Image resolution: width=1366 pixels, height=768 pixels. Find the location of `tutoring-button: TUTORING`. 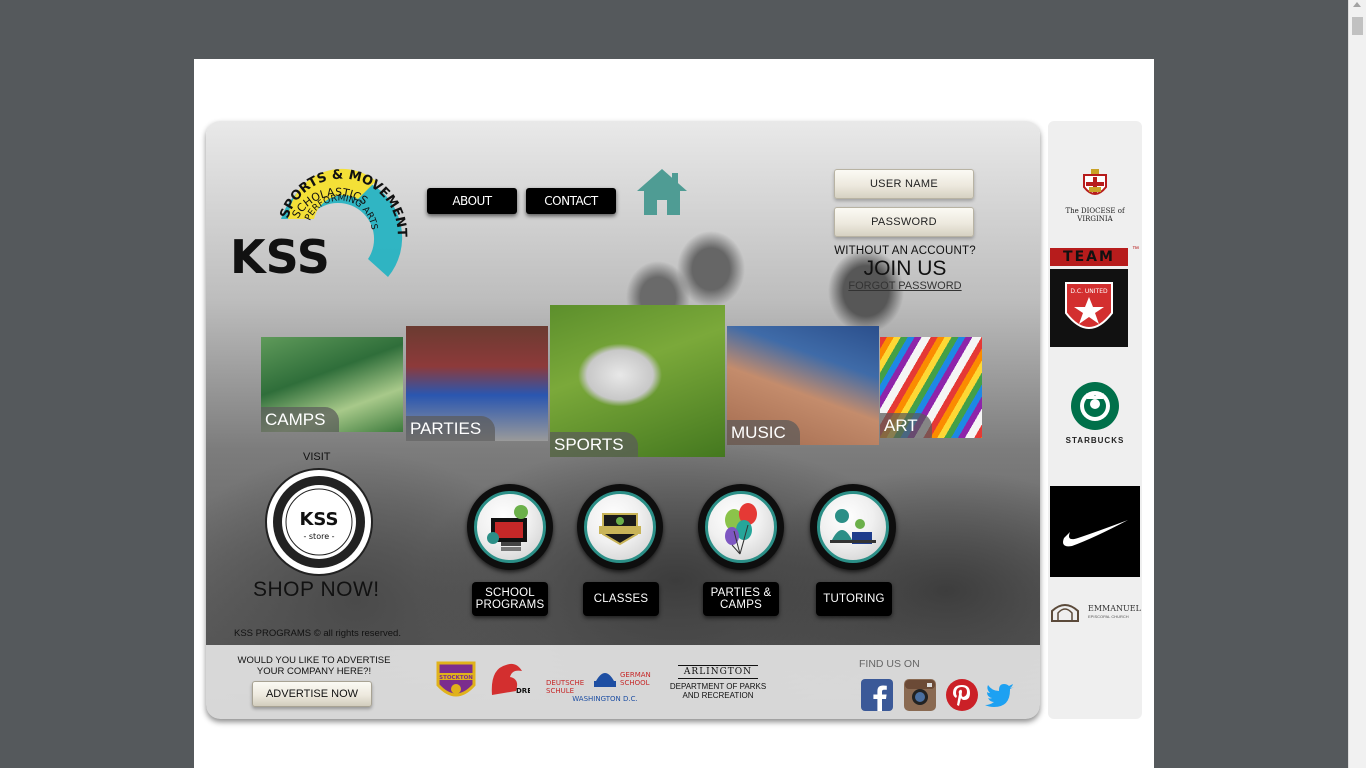

tutoring-button: TUTORING is located at coordinates (854, 599).